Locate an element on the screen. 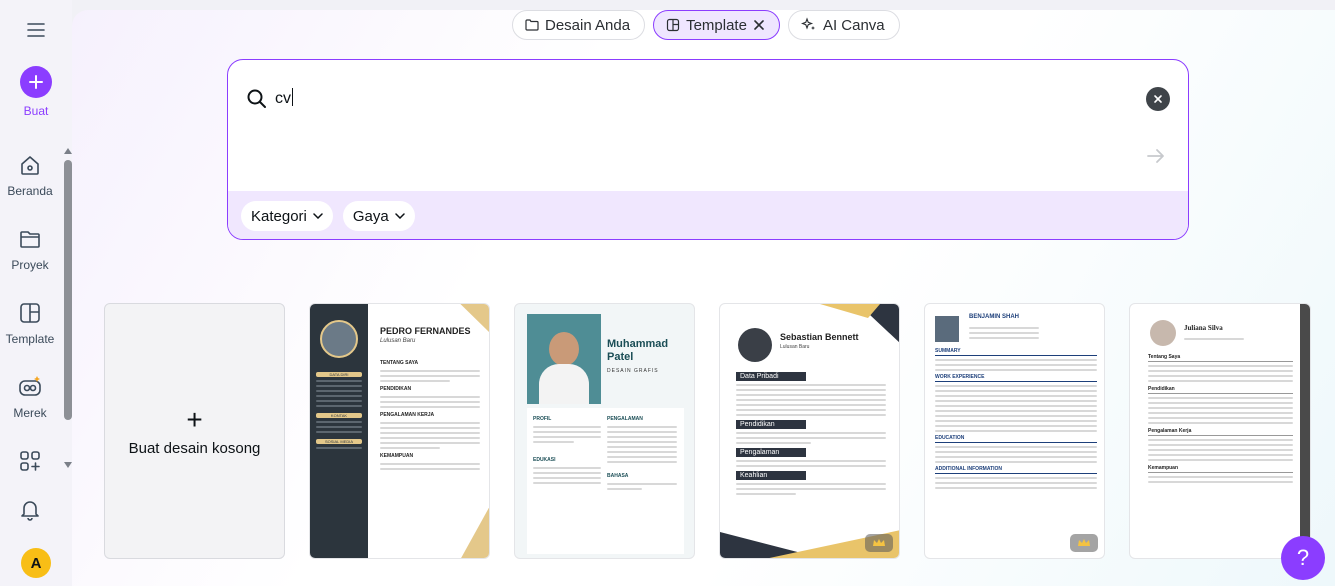 The height and width of the screenshot is (586, 1335). create-blank-label: Buat desain kosong is located at coordinates (194, 448).